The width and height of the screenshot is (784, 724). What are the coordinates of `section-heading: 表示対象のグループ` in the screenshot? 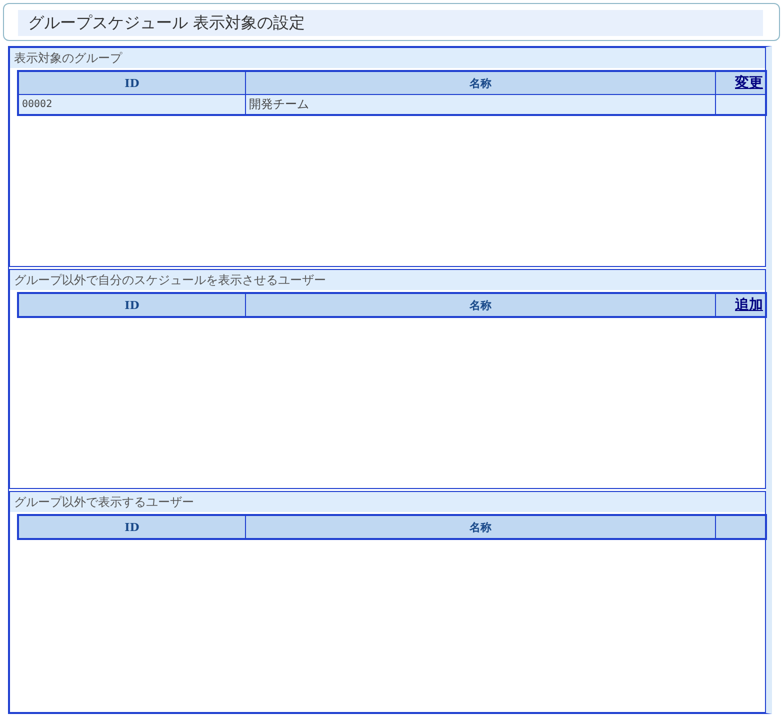 It's located at (387, 58).